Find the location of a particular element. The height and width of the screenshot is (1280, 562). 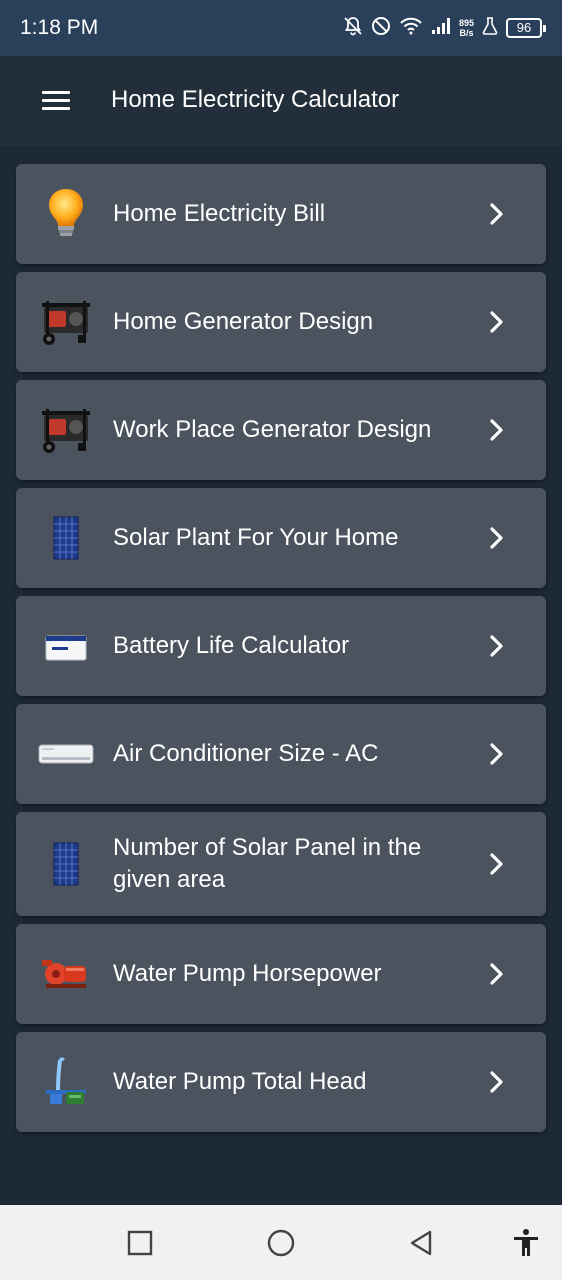

menu-item-label: Battery Life Calculator is located at coordinates (231, 645).